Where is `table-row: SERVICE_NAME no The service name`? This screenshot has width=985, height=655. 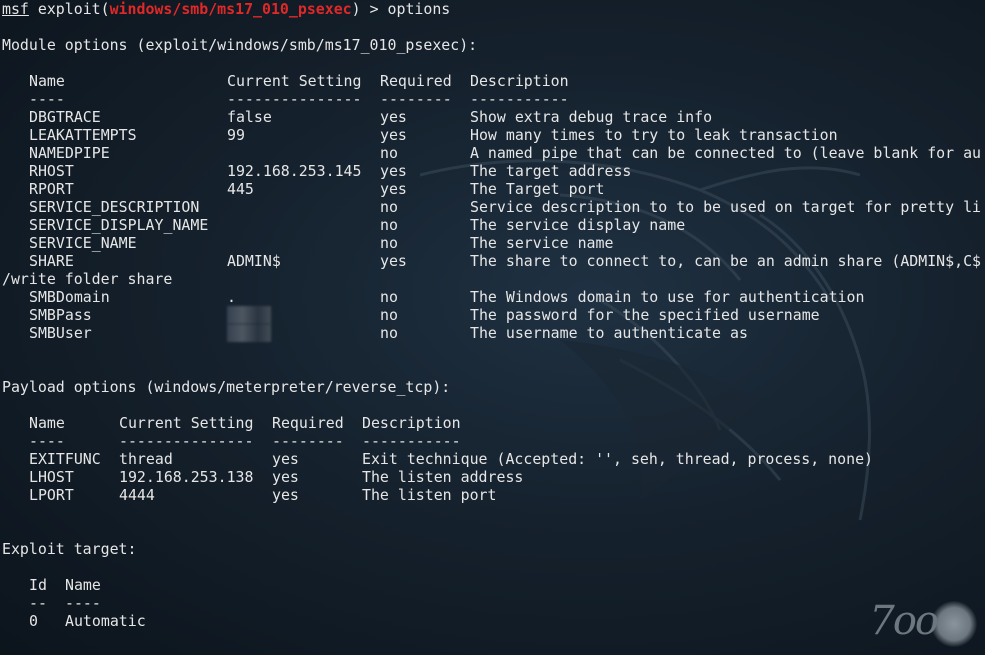
table-row: SERVICE_NAME no The service name is located at coordinates (493, 243).